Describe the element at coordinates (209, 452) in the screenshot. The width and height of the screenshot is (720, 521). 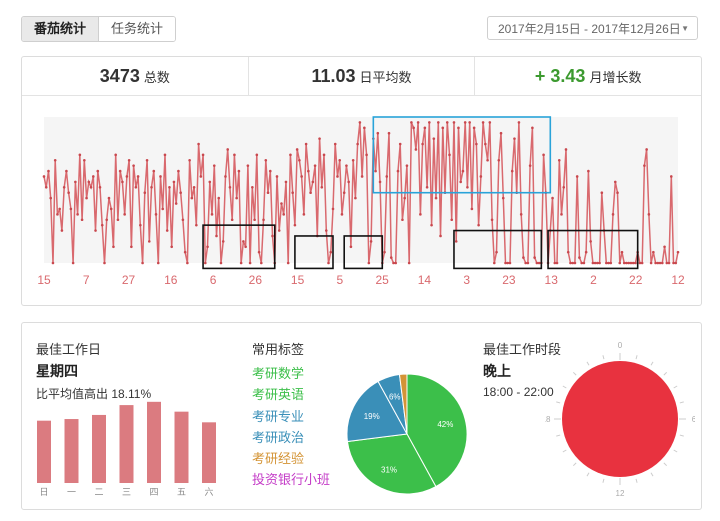
I see `weekday-bar` at that location.